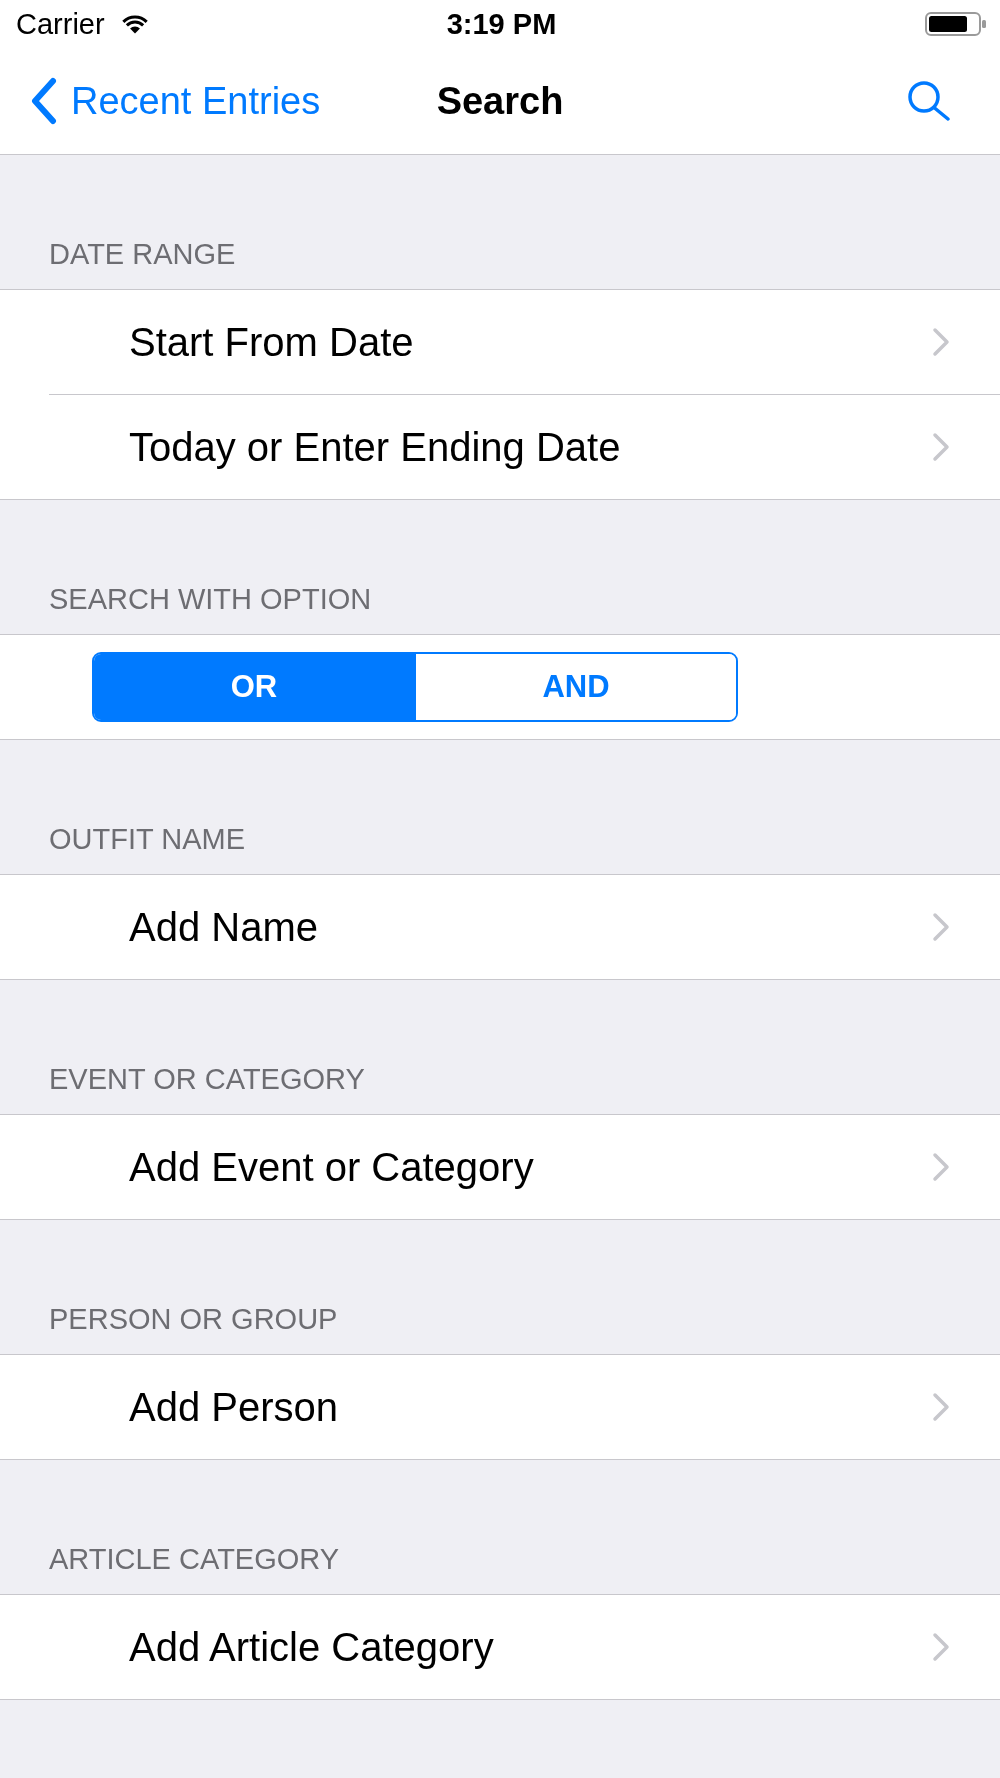 This screenshot has height=1778, width=1000. I want to click on section-header: ARTICLE CATEGORY, so click(194, 1559).